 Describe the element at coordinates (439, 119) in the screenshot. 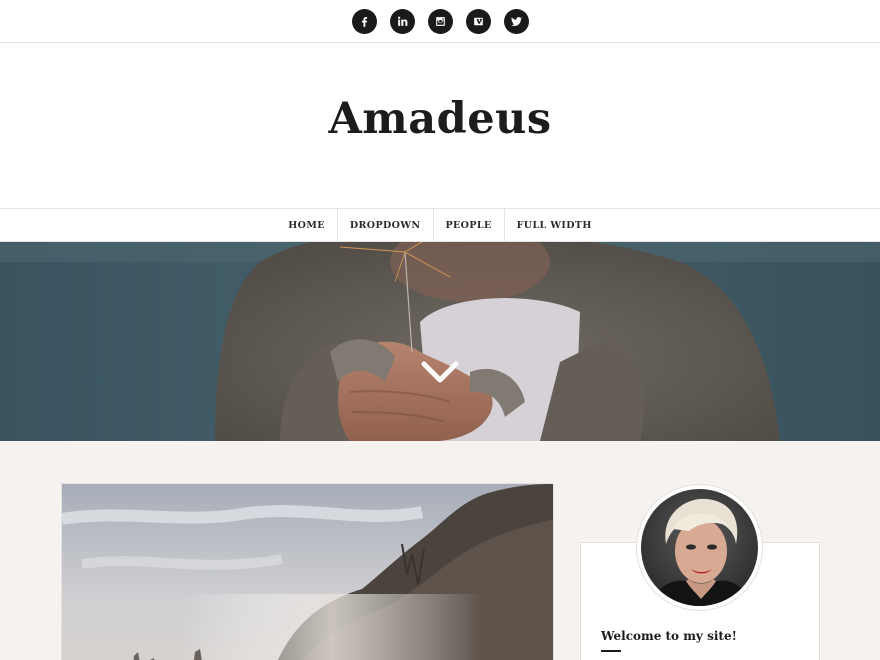

I see `site-title: Amadeus` at that location.